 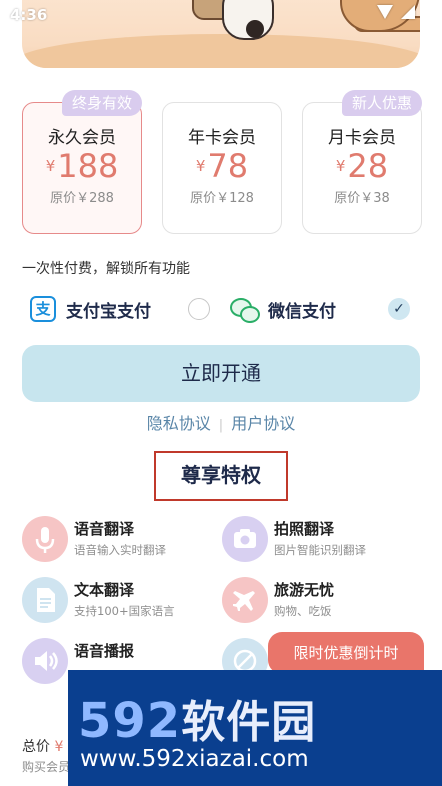 I want to click on countdown-toast: 限时优惠倒计时, so click(x=346, y=653).